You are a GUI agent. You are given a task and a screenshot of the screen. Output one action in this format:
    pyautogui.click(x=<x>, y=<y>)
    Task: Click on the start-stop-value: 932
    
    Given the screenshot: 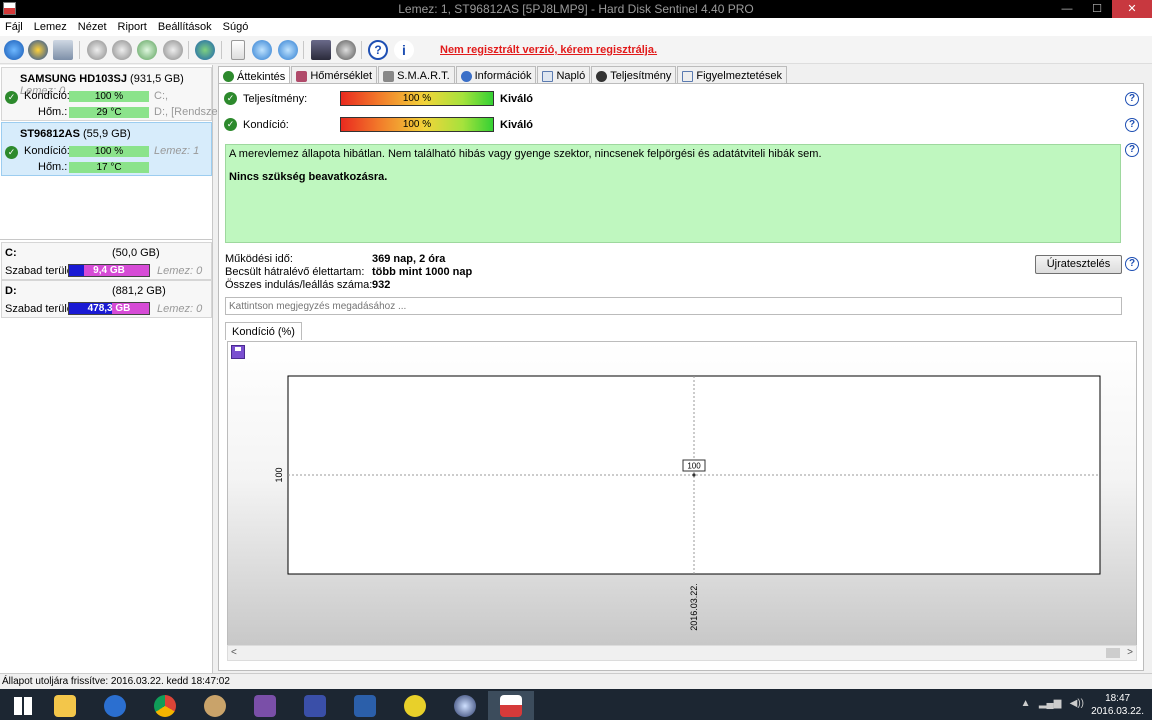 What is the action you would take?
    pyautogui.click(x=381, y=285)
    